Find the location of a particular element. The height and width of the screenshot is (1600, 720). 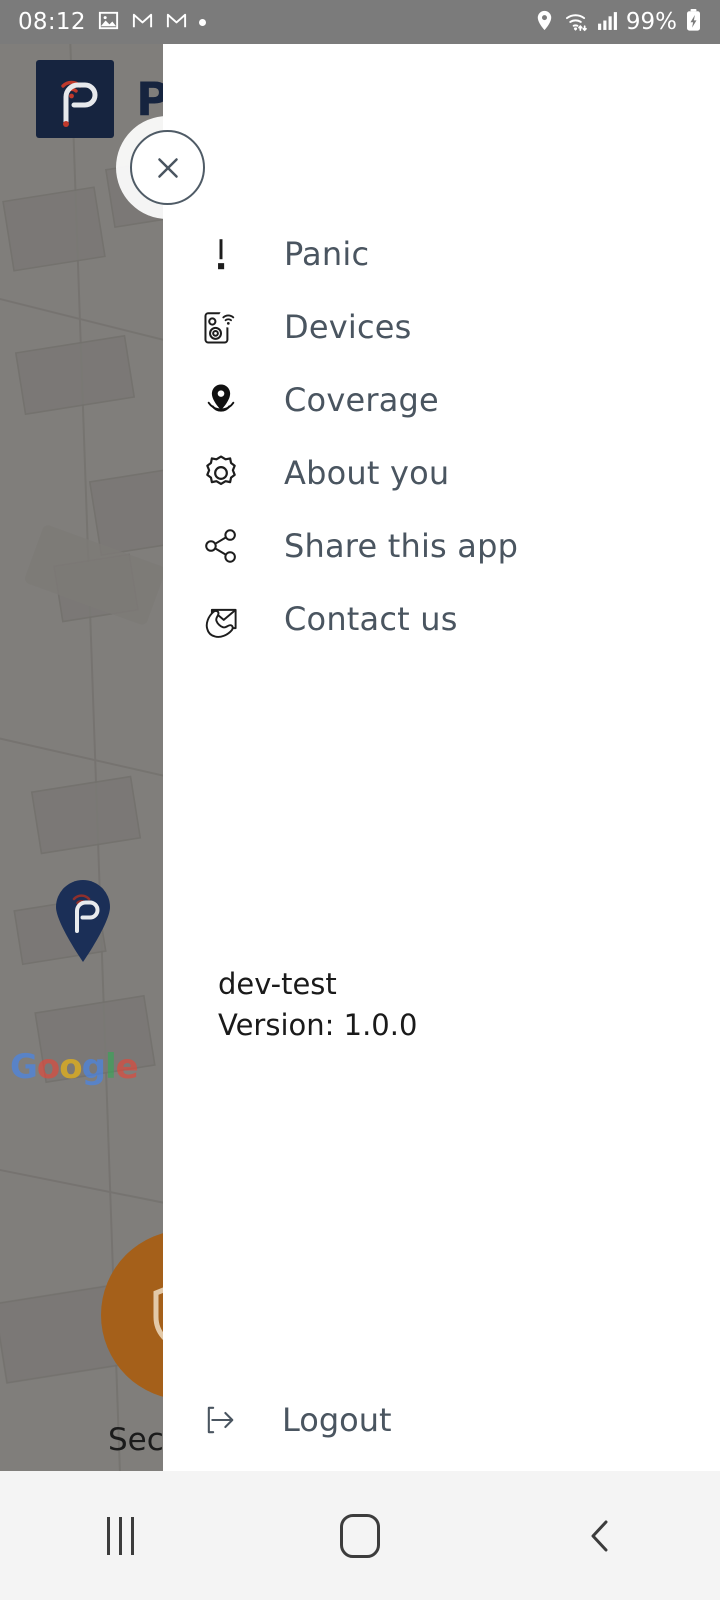

menu-item-devices: Devices is located at coordinates (441, 326).